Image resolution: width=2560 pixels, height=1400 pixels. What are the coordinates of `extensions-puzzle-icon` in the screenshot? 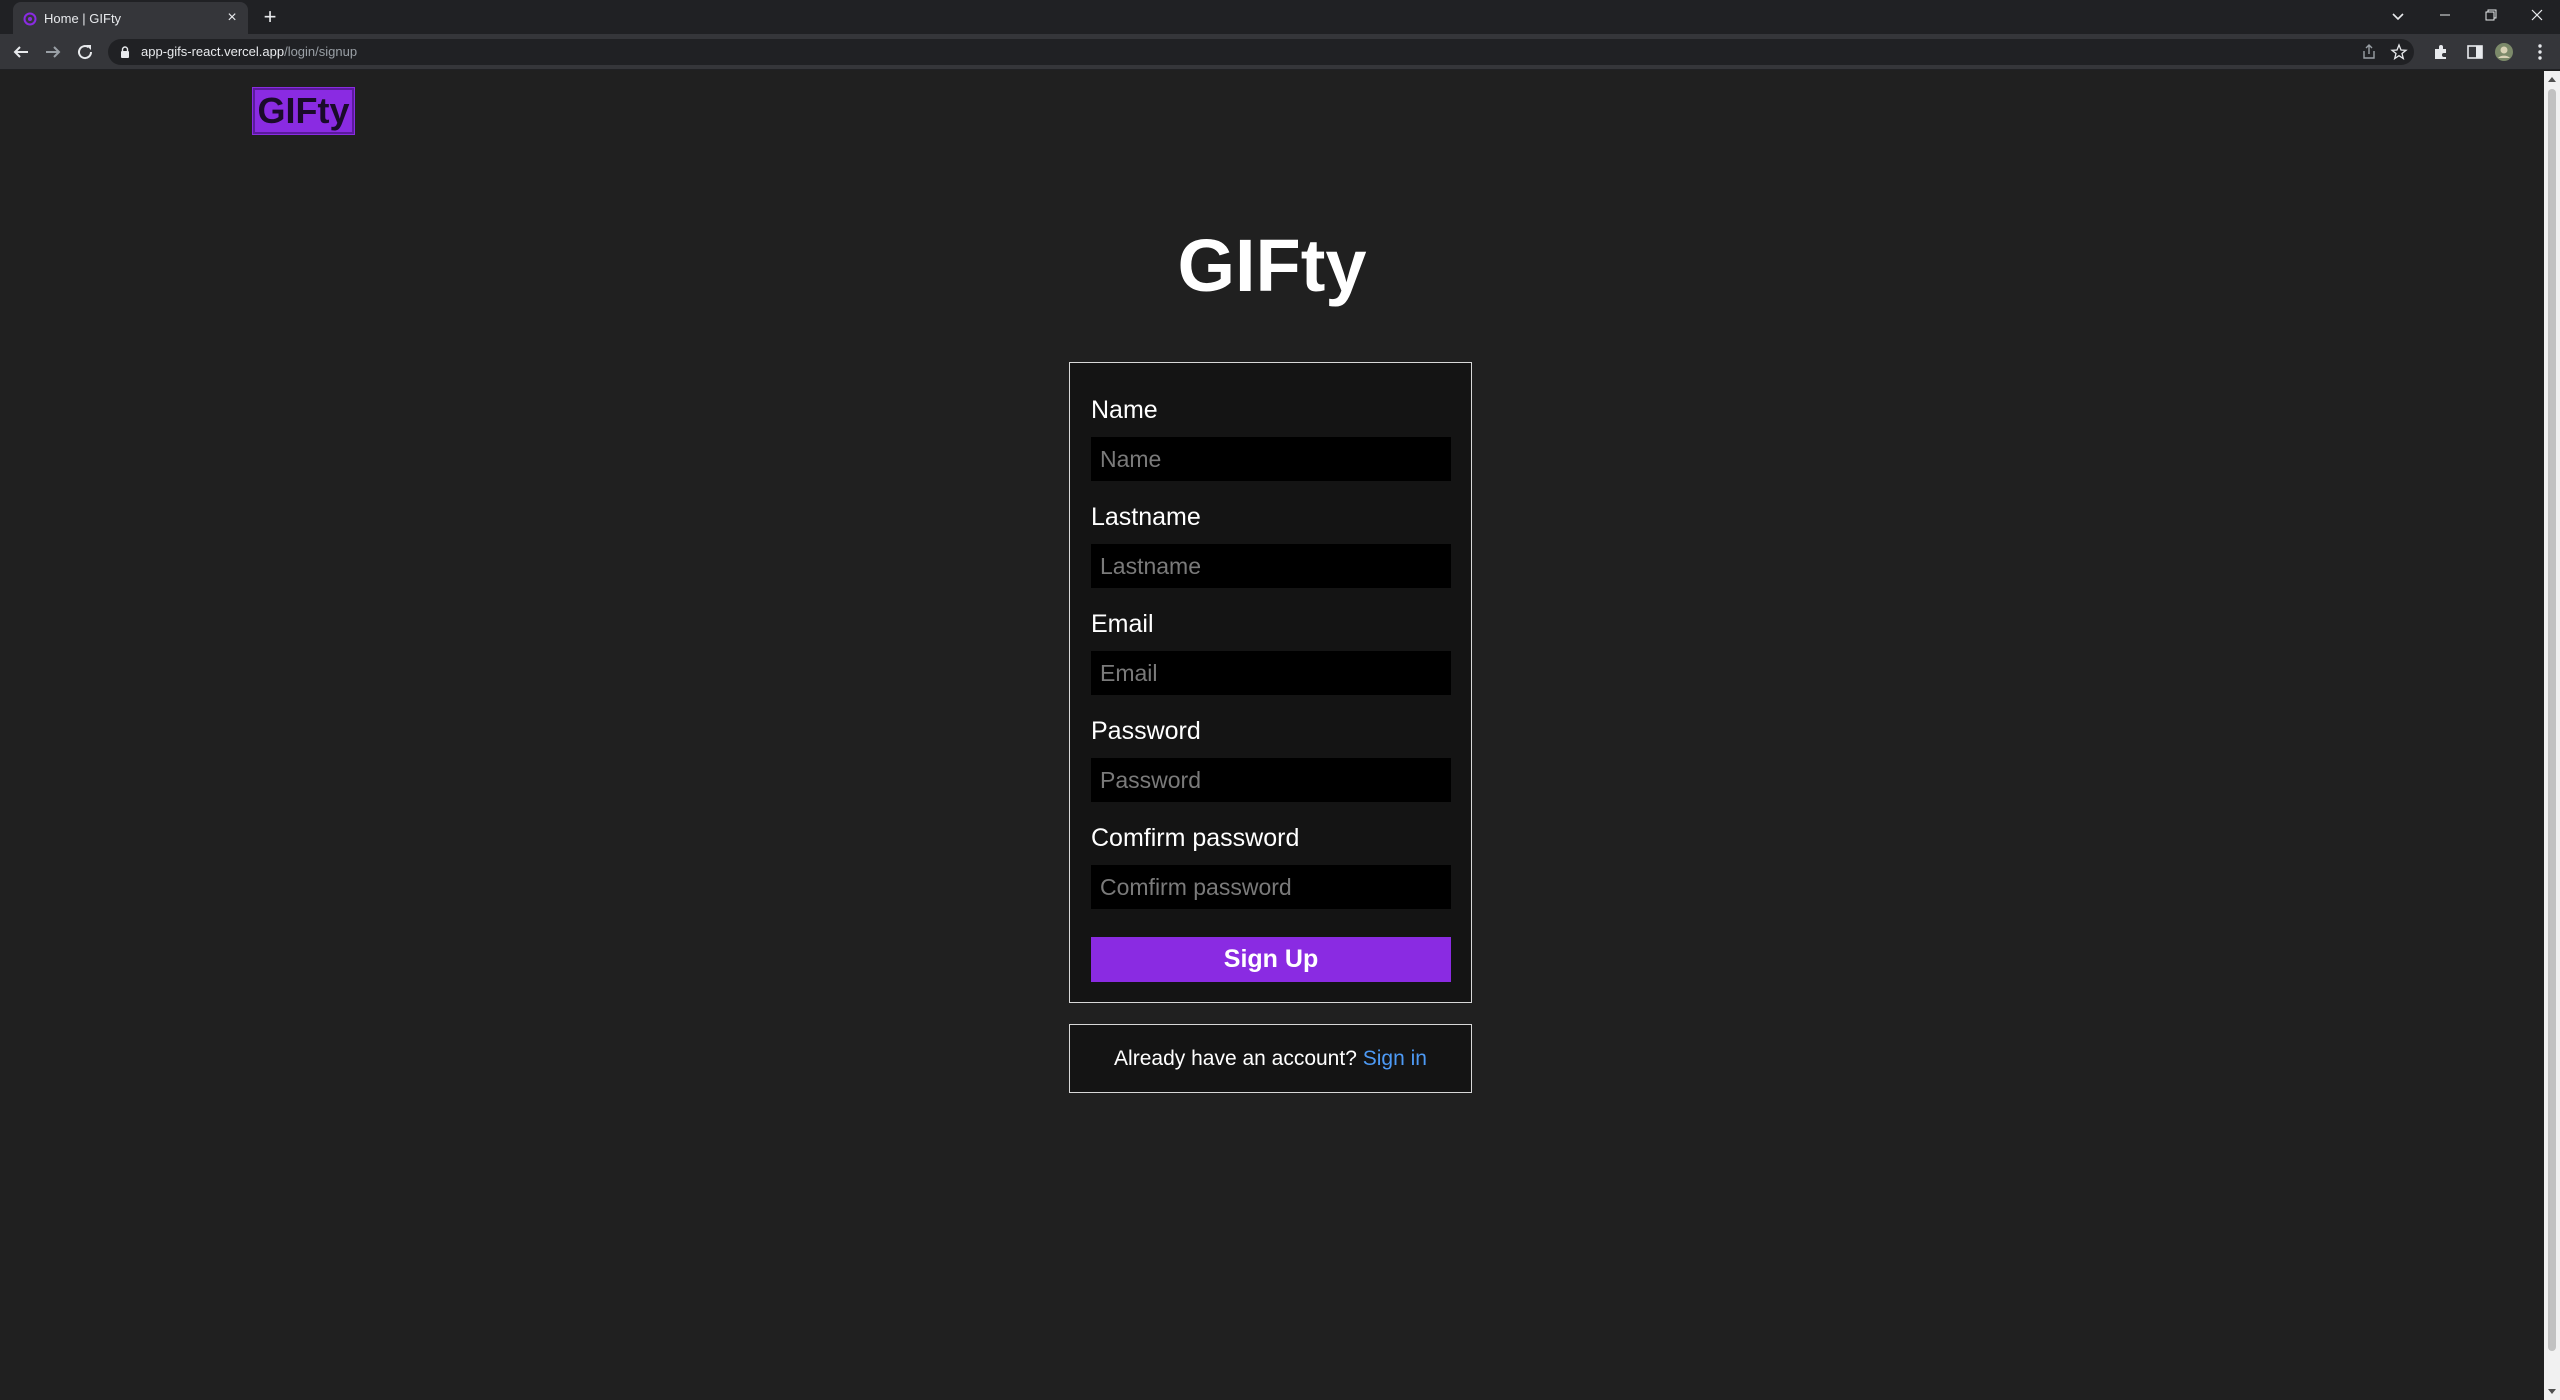 It's located at (2441, 52).